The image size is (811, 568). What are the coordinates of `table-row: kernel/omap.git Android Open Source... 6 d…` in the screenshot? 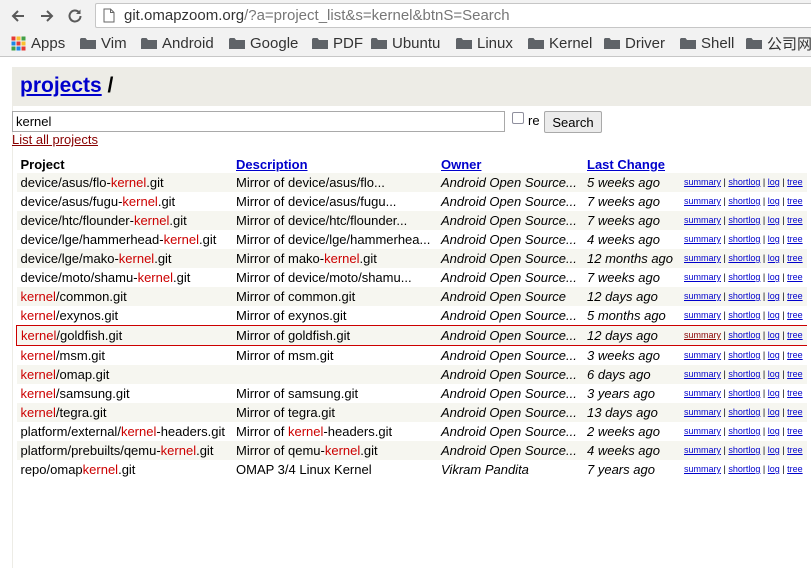 It's located at (411, 374).